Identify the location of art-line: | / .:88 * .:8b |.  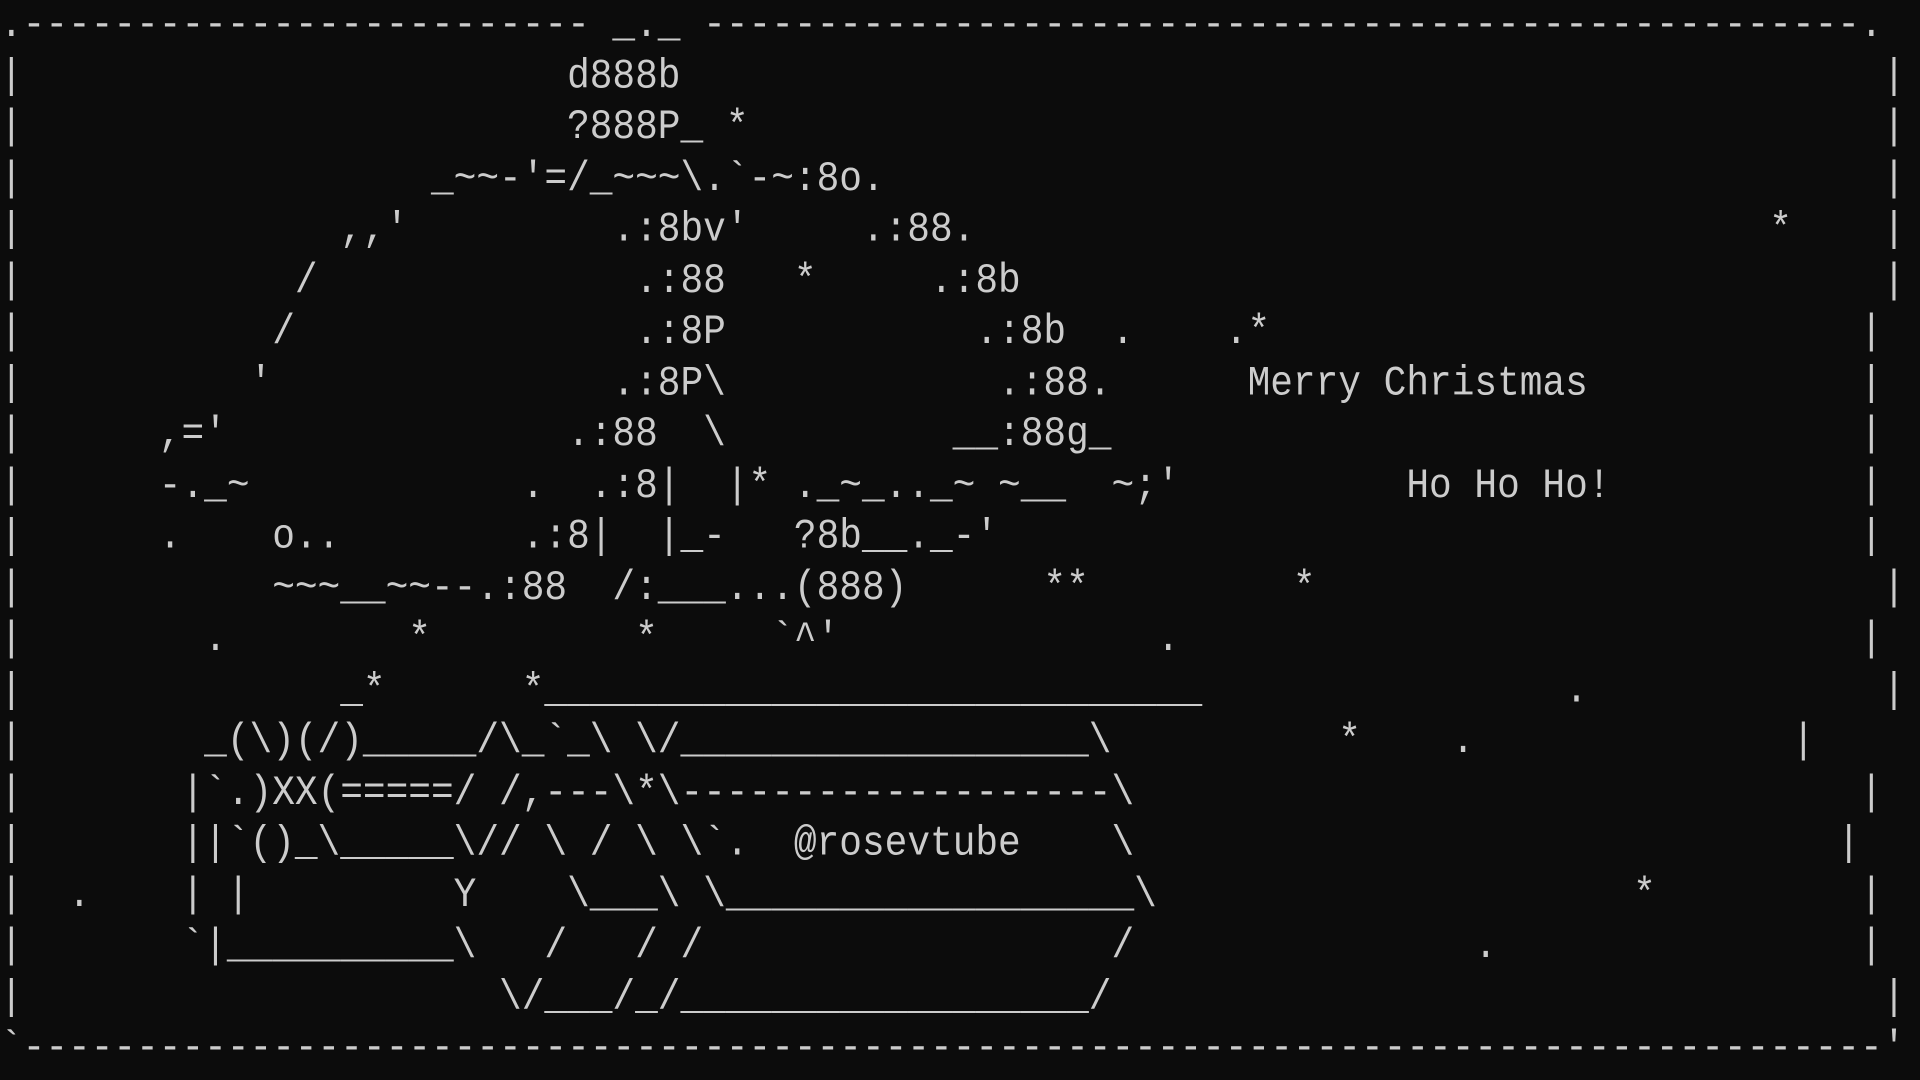
(953, 280).